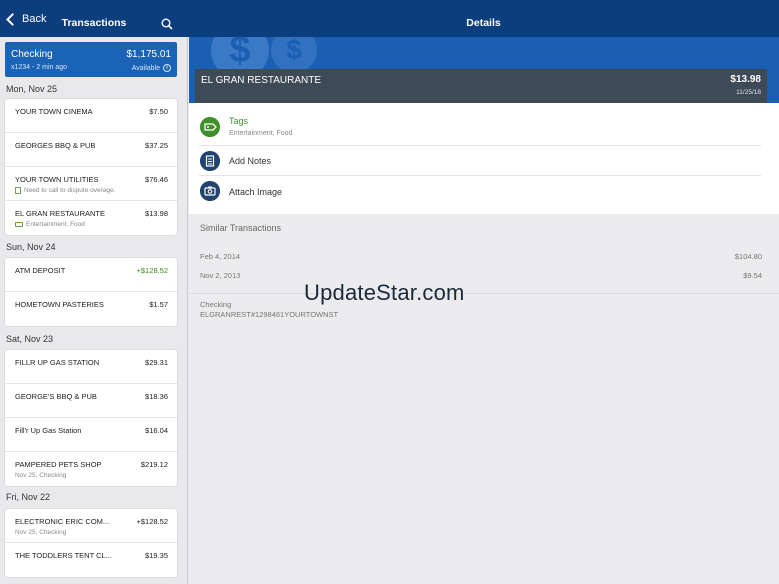 This screenshot has height=584, width=779. I want to click on transaction-row: GEORGES BBQ & PUB $37.25, so click(91, 150).